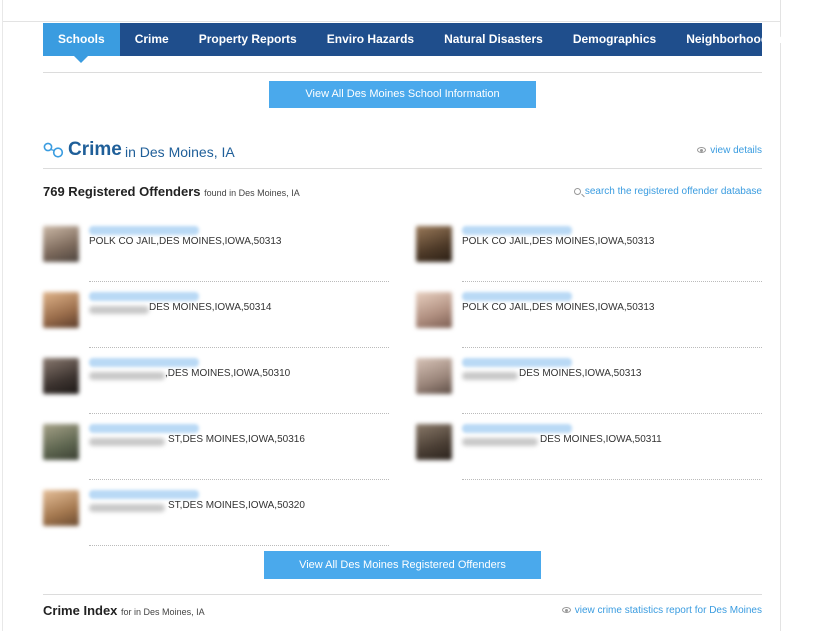 This screenshot has height=631, width=831. I want to click on browser-top-edge, so click(415, 11).